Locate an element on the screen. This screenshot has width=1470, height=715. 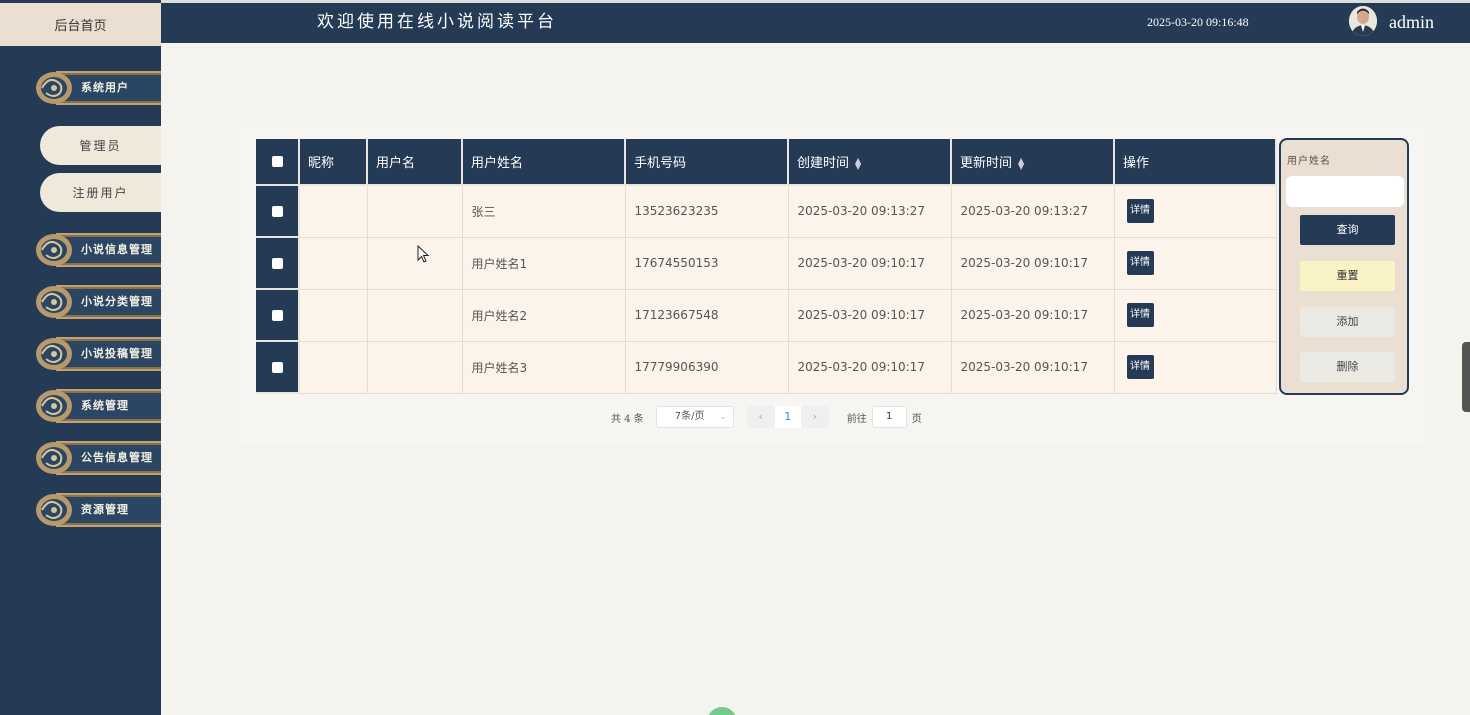
search-input is located at coordinates (1345, 191).